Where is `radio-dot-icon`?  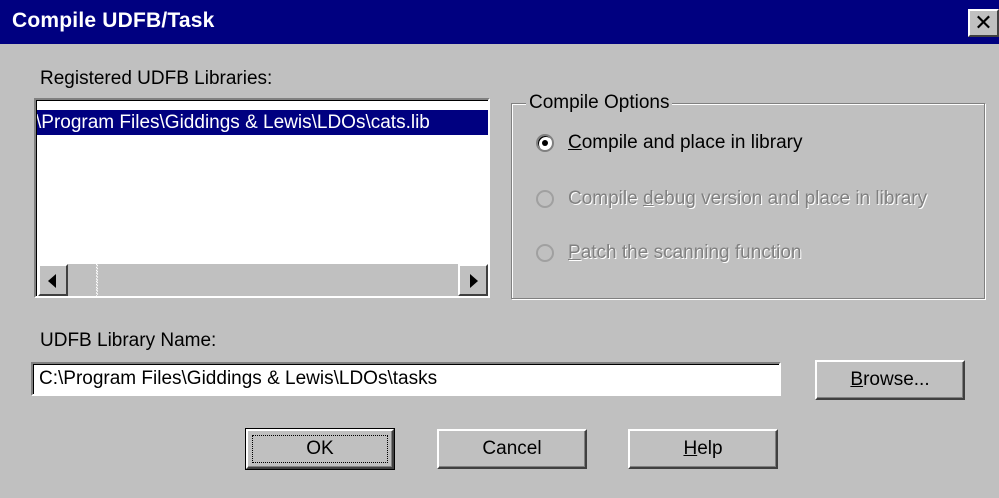 radio-dot-icon is located at coordinates (545, 143).